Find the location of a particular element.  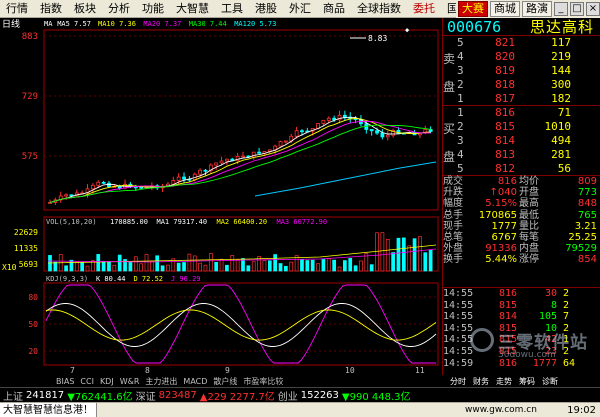

bid-row: 5 812 56 is located at coordinates (521, 169).